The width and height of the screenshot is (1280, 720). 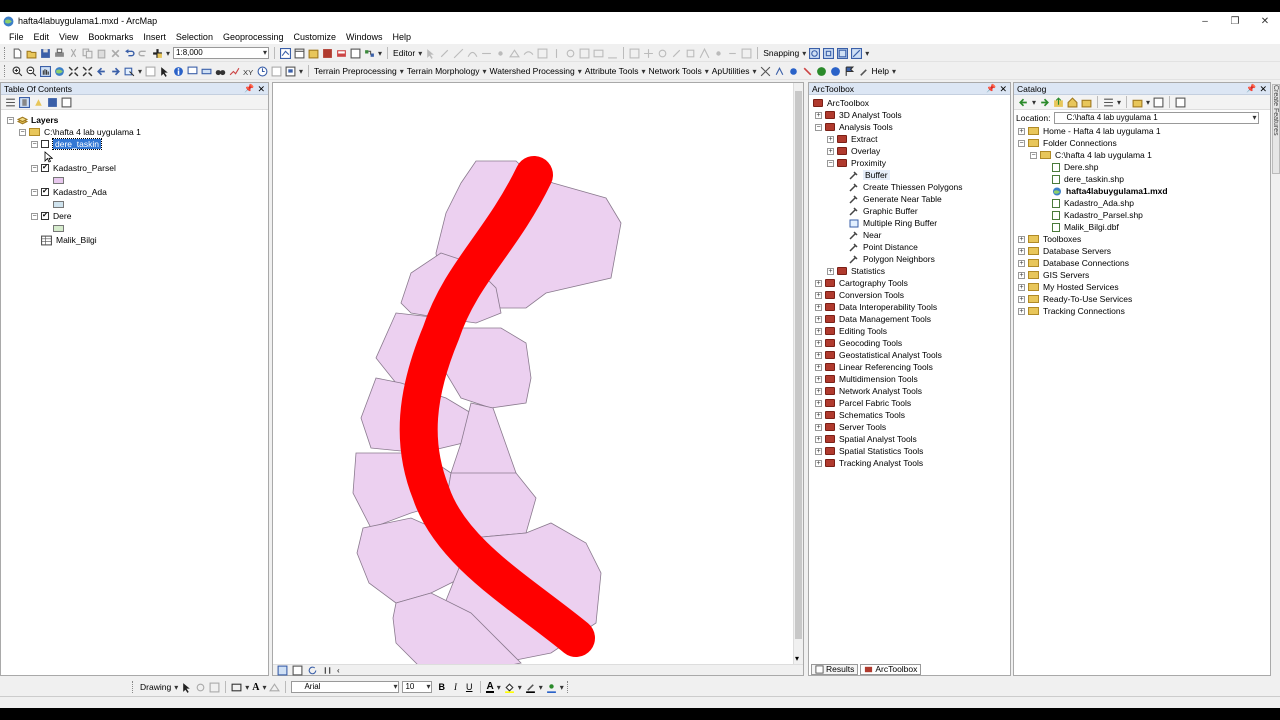 I want to click on toolbox-item: + Multidimension Tools, so click(x=866, y=379).